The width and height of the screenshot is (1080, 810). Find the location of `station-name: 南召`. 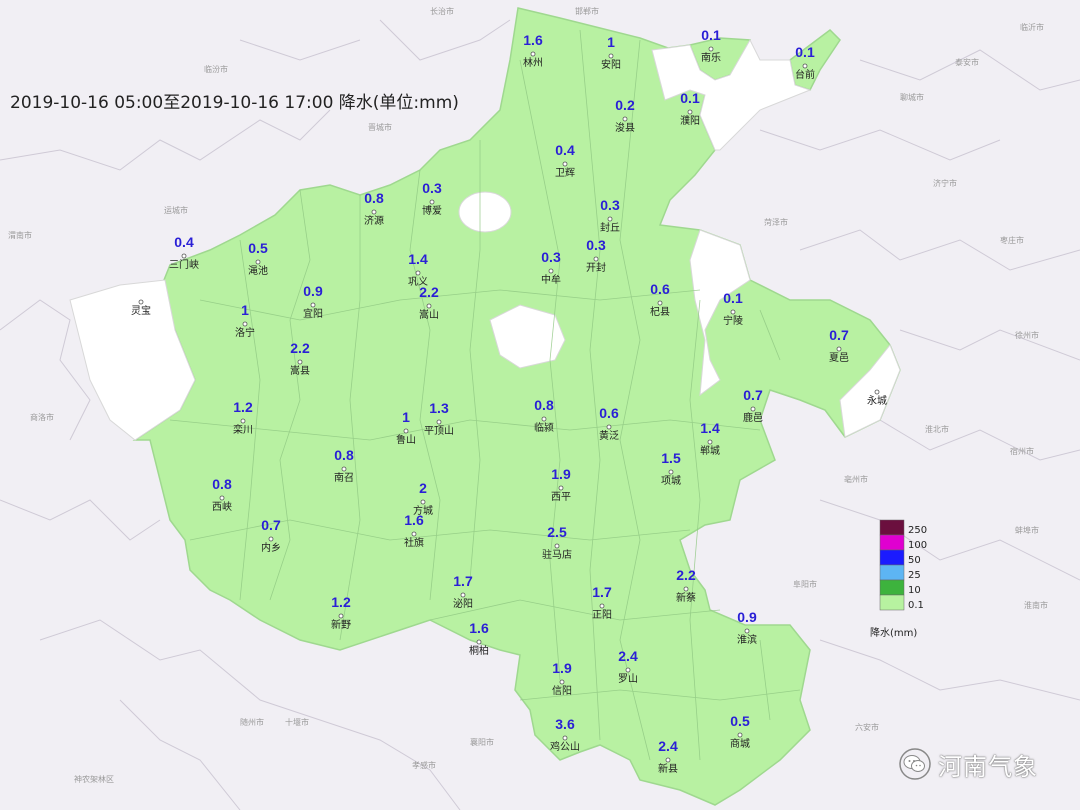

station-name: 南召 is located at coordinates (344, 477).